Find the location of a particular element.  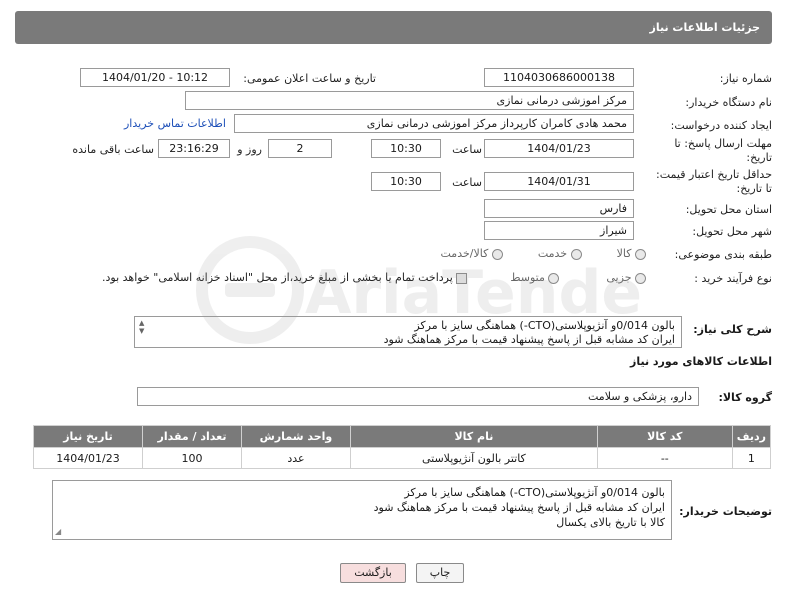

price-time-label: ساعت is located at coordinates (467, 182).